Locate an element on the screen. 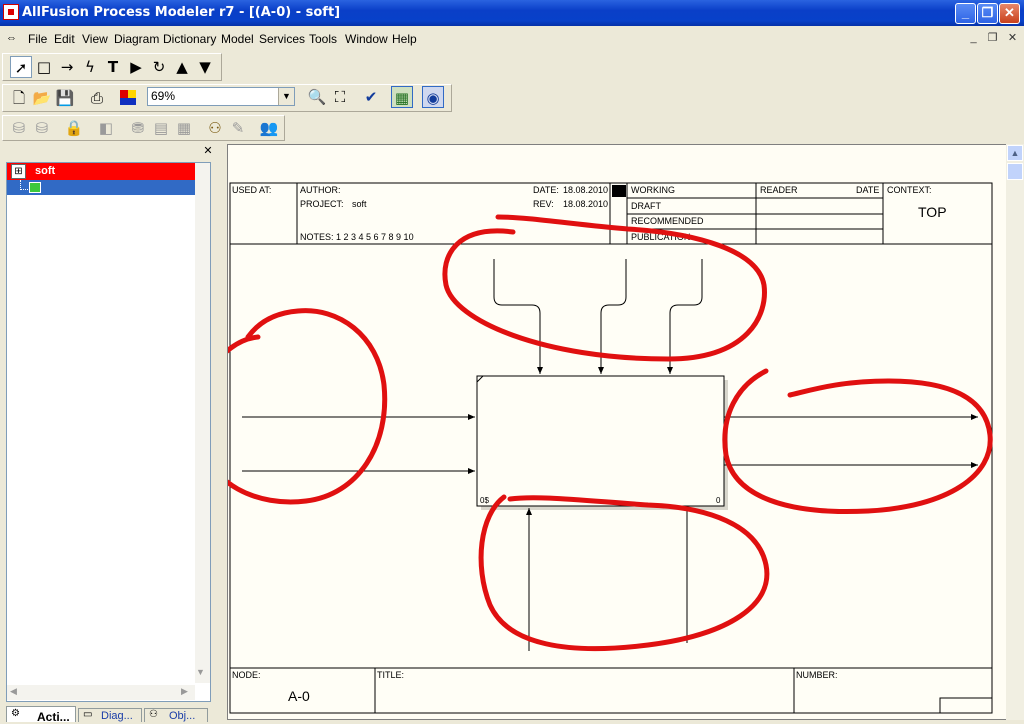 The image size is (1024, 724). scroll-up-icon: ▲ is located at coordinates (1015, 153).